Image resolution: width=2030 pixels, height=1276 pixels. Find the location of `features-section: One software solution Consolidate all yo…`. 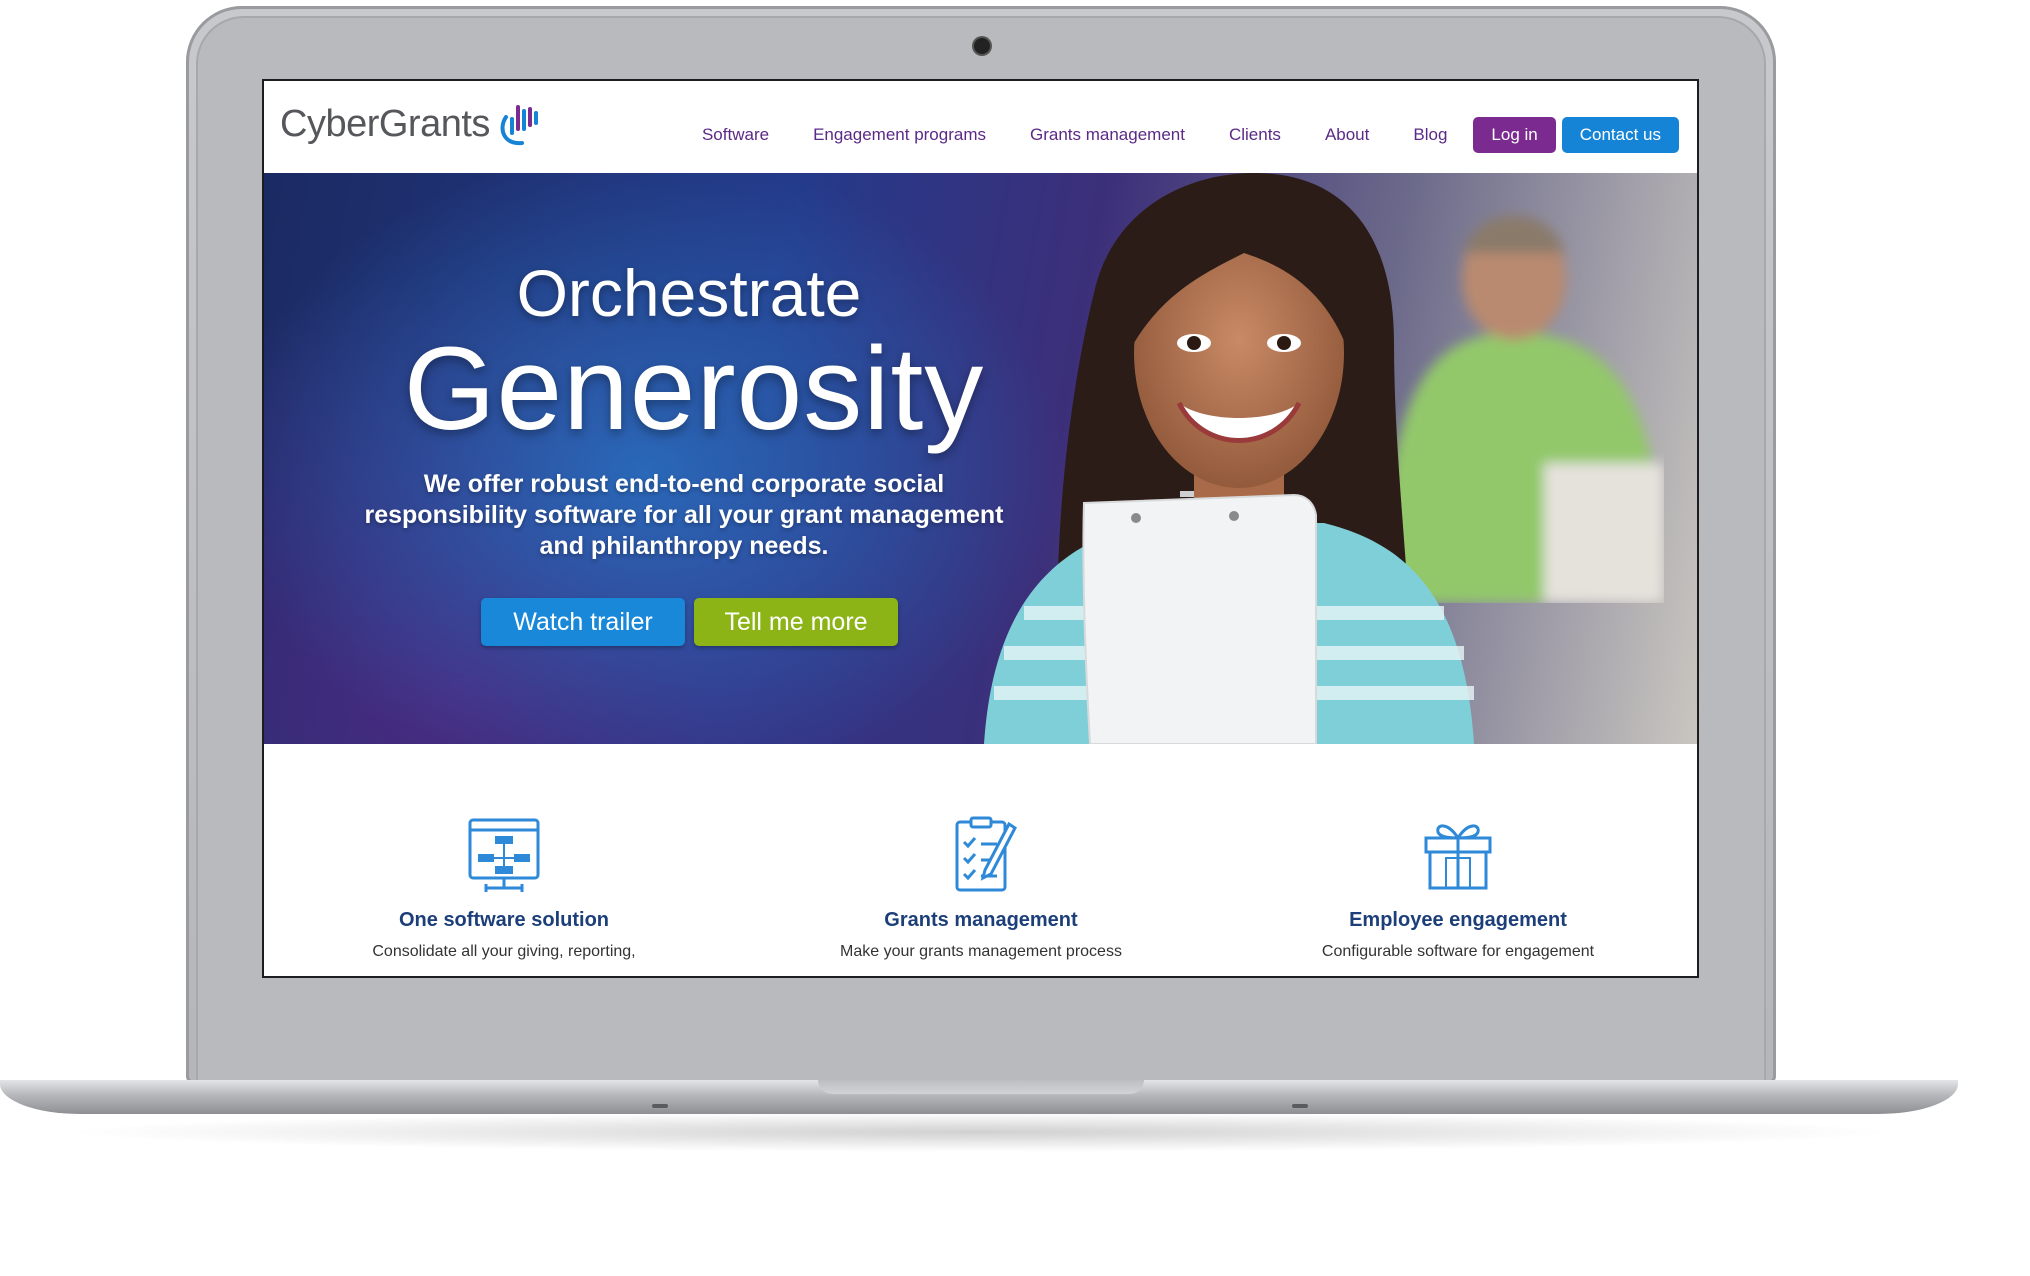

features-section: One software solution Consolidate all yo… is located at coordinates (980, 860).